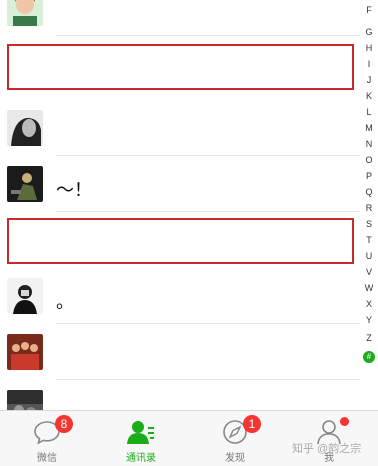  I want to click on contacts-icon, so click(140, 432).